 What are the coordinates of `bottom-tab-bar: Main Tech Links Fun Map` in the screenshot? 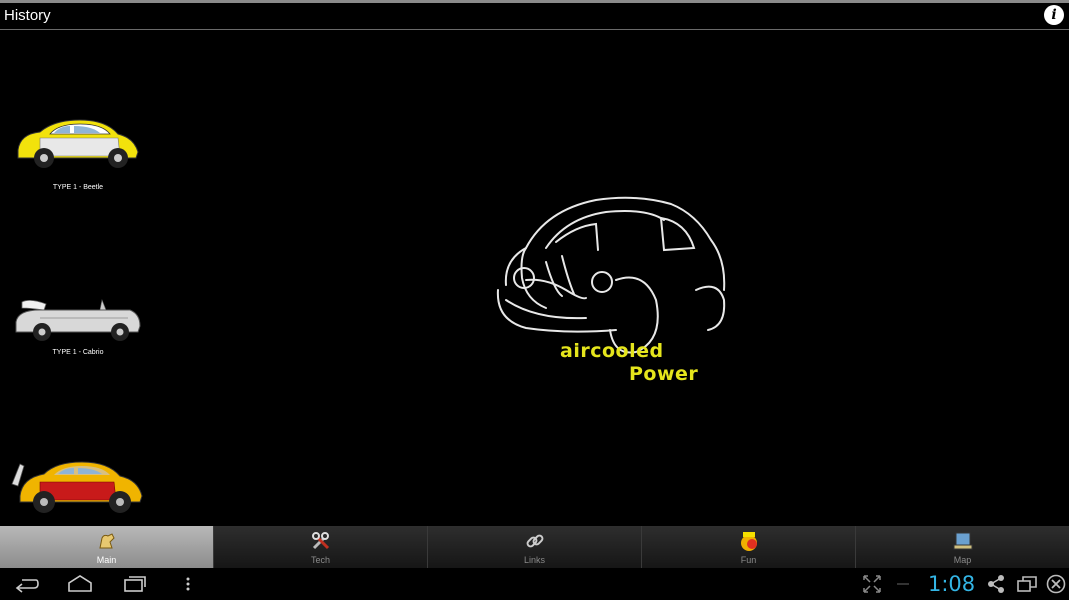 It's located at (534, 547).